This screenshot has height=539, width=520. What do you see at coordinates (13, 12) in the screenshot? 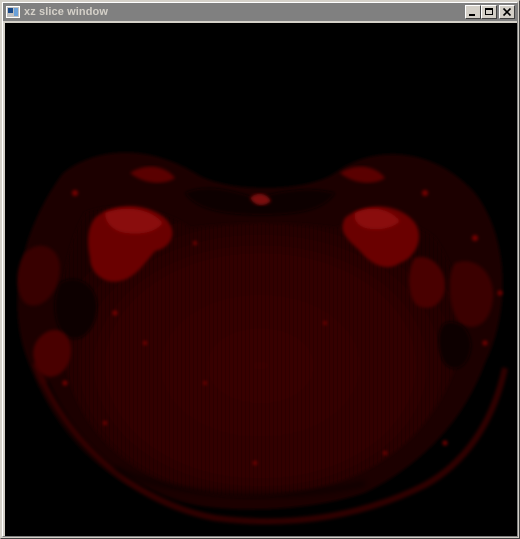
I see `app-icon` at bounding box center [13, 12].